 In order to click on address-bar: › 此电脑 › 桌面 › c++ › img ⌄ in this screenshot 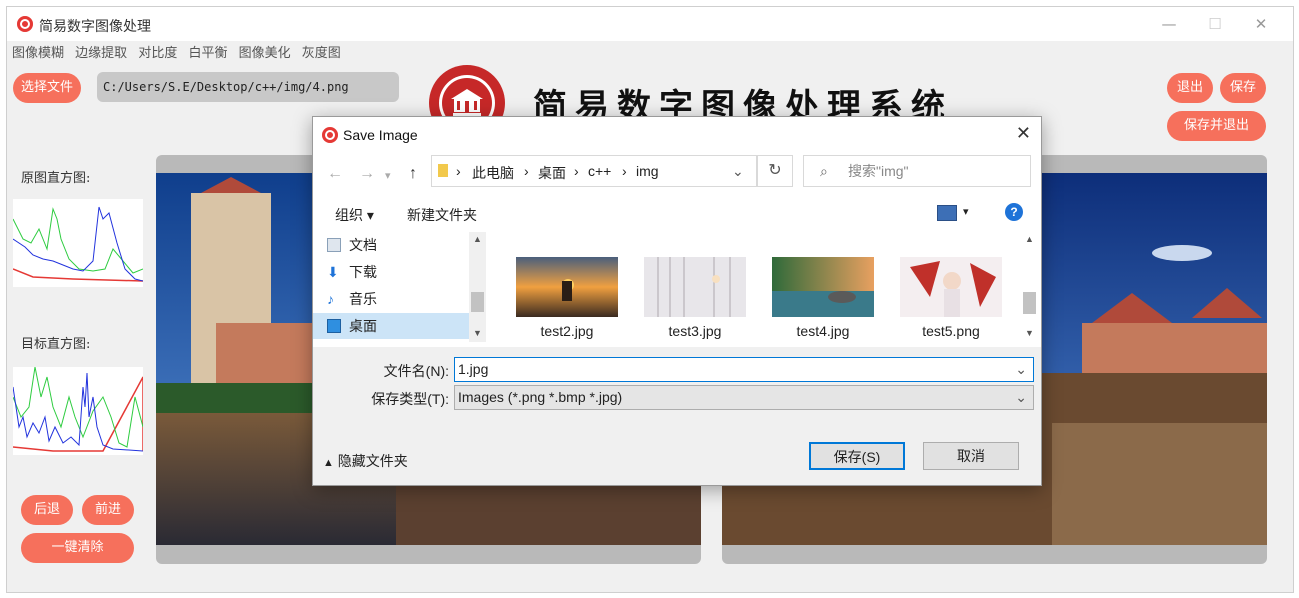, I will do `click(594, 171)`.